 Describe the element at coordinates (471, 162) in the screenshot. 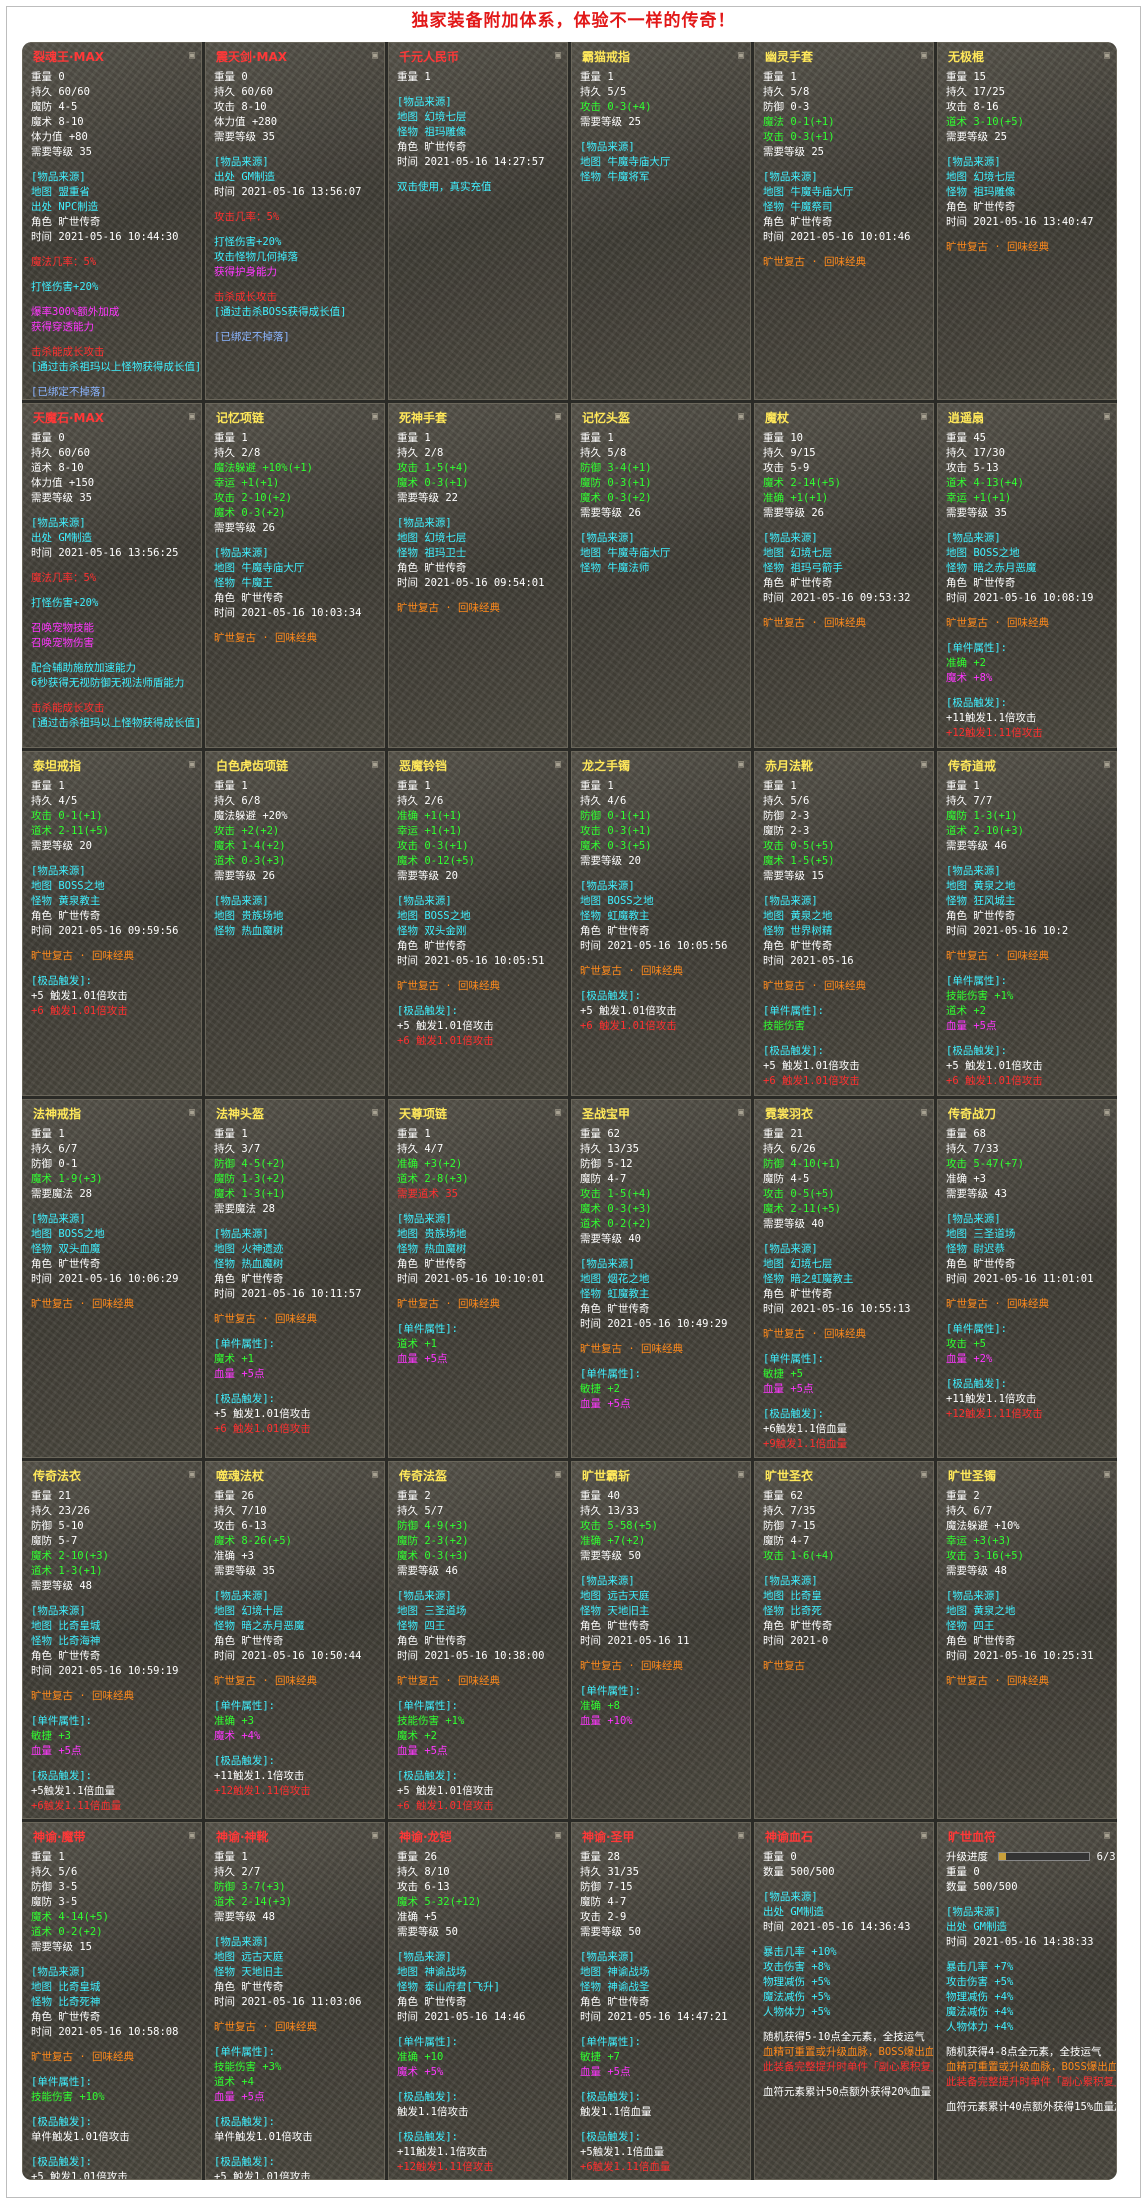

I see `stat-line: 时间 2021-05-16 14:27:57` at that location.